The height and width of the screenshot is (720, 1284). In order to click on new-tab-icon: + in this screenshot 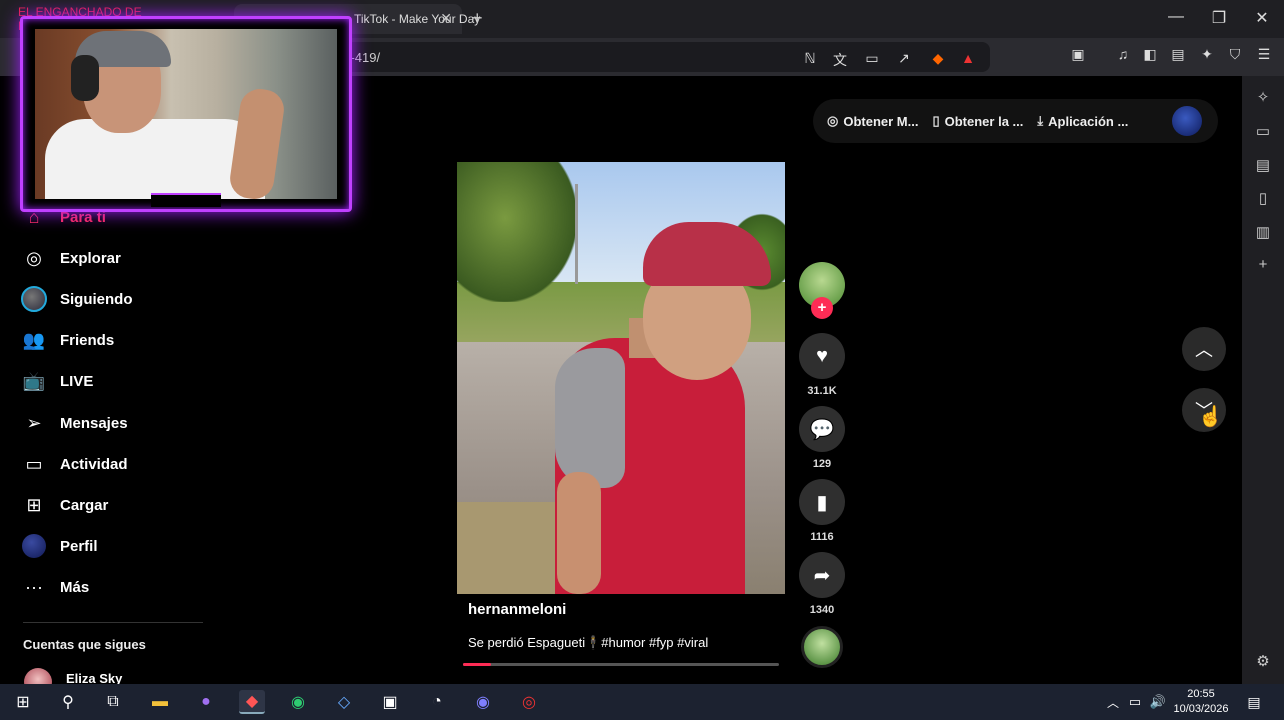, I will do `click(477, 18)`.